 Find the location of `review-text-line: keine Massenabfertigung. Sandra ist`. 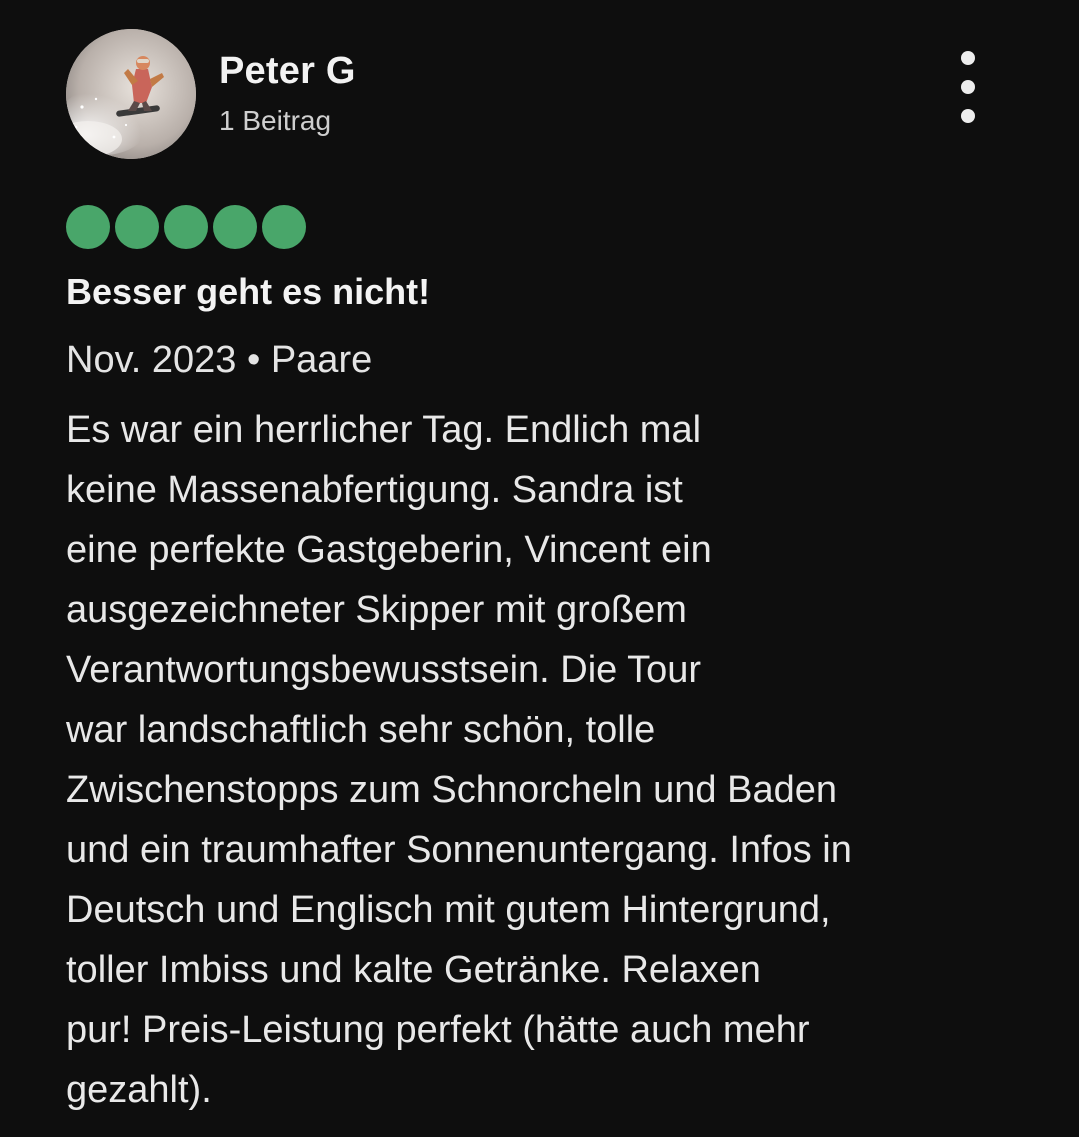

review-text-line: keine Massenabfertigung. Sandra ist is located at coordinates (374, 490).